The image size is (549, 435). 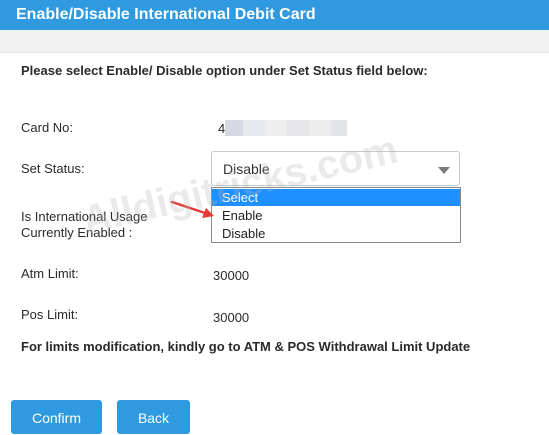 I want to click on card-no-value: 4, so click(x=222, y=128).